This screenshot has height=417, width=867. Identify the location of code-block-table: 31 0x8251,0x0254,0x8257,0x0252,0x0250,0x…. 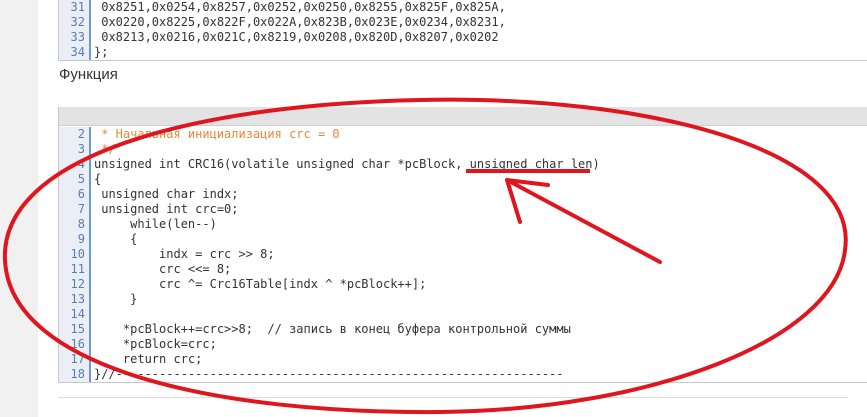
(462, 30).